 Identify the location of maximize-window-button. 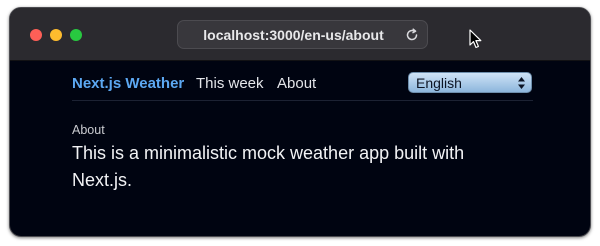
(76, 35).